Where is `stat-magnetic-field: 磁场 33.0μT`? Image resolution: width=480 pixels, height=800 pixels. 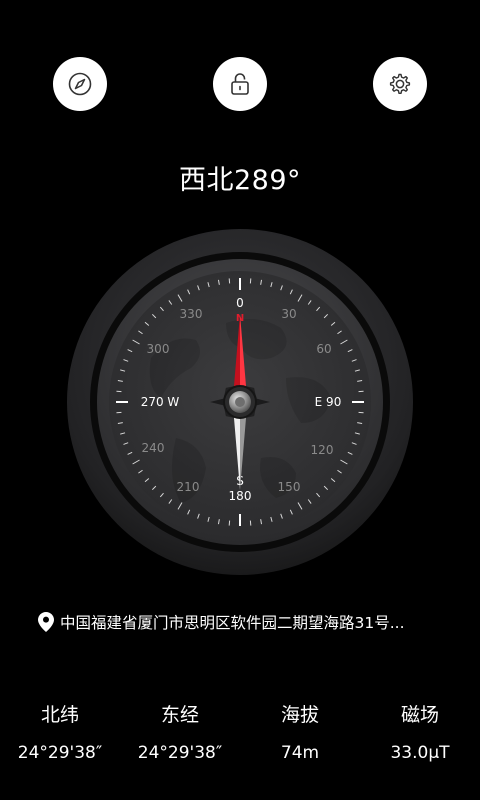
stat-magnetic-field: 磁场 33.0μT is located at coordinates (420, 731).